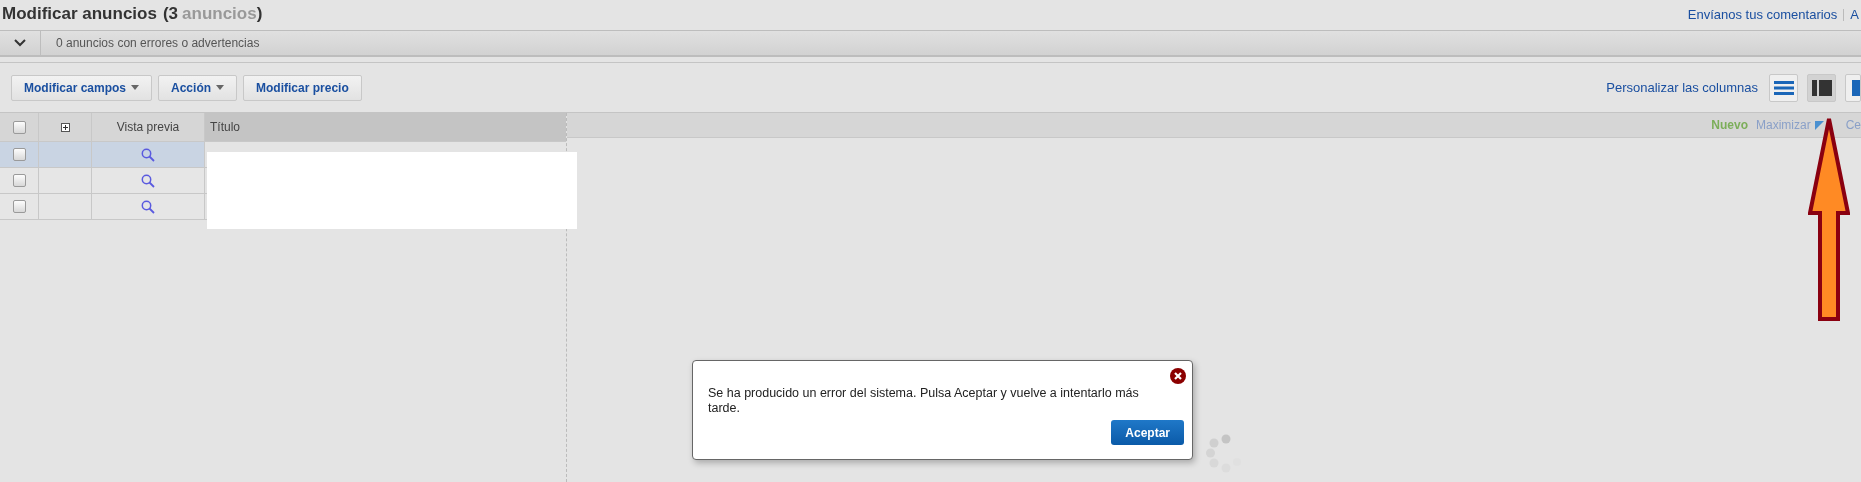 The image size is (1861, 482). I want to click on errors-summary: 0 anuncios con errores o advertencias, so click(158, 43).